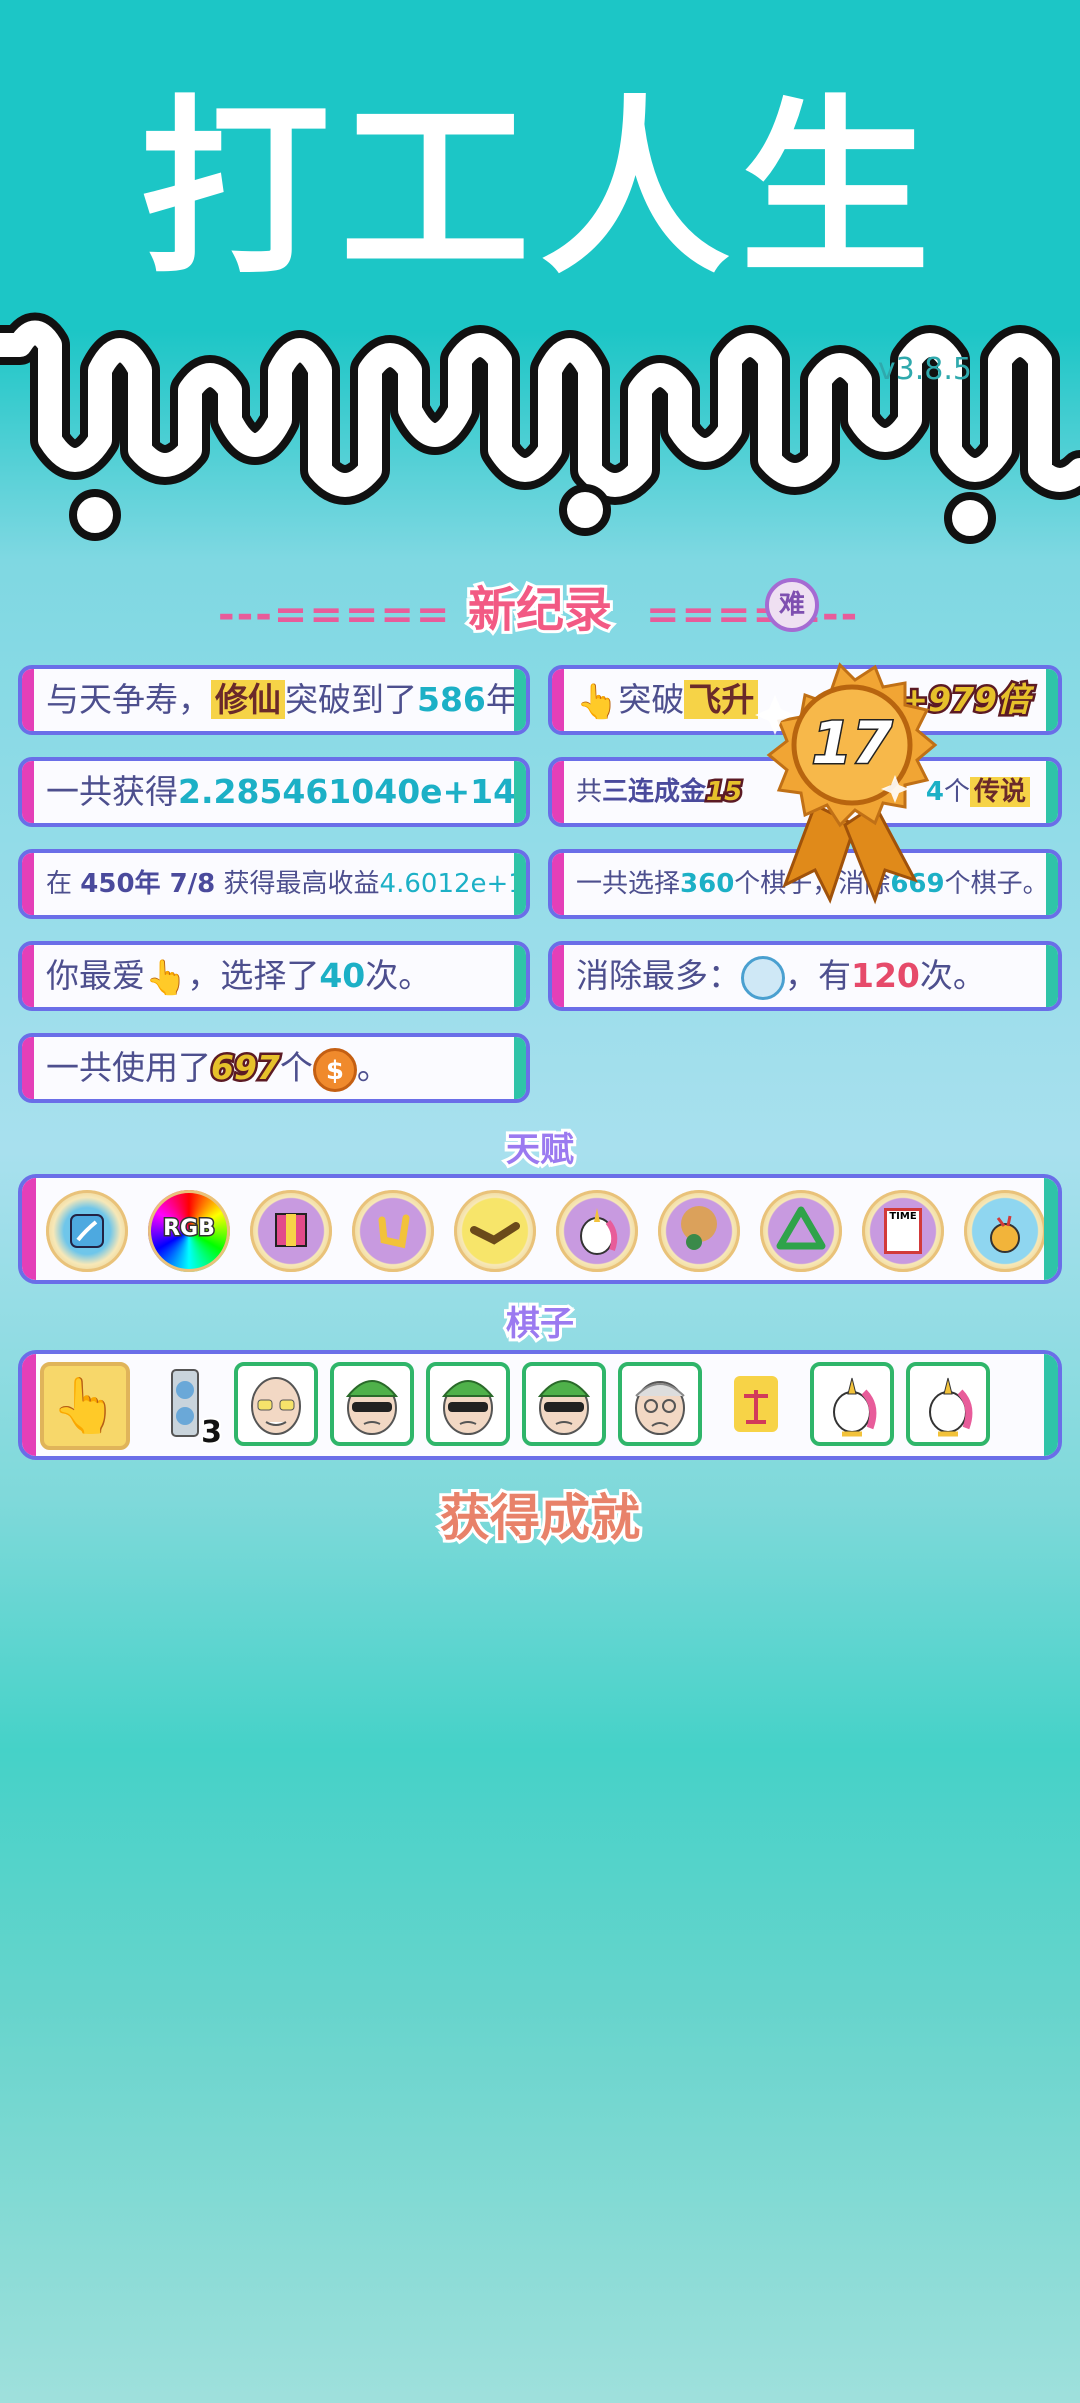 This screenshot has width=1080, height=2403. What do you see at coordinates (805, 976) in the screenshot?
I see `stat-card-most-removed: 消除最多： ，有120次。` at bounding box center [805, 976].